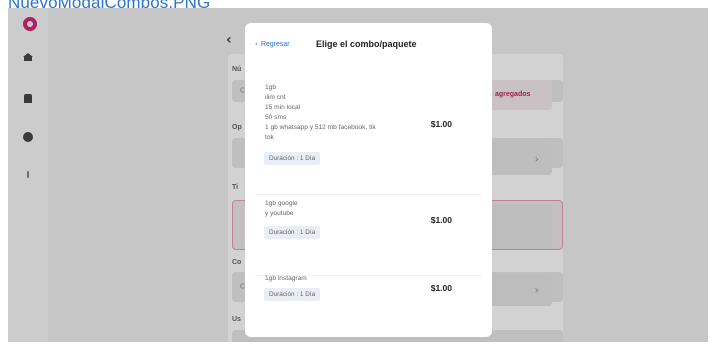 This screenshot has height=345, width=715. What do you see at coordinates (237, 69) in the screenshot?
I see `number-label: Nú` at bounding box center [237, 69].